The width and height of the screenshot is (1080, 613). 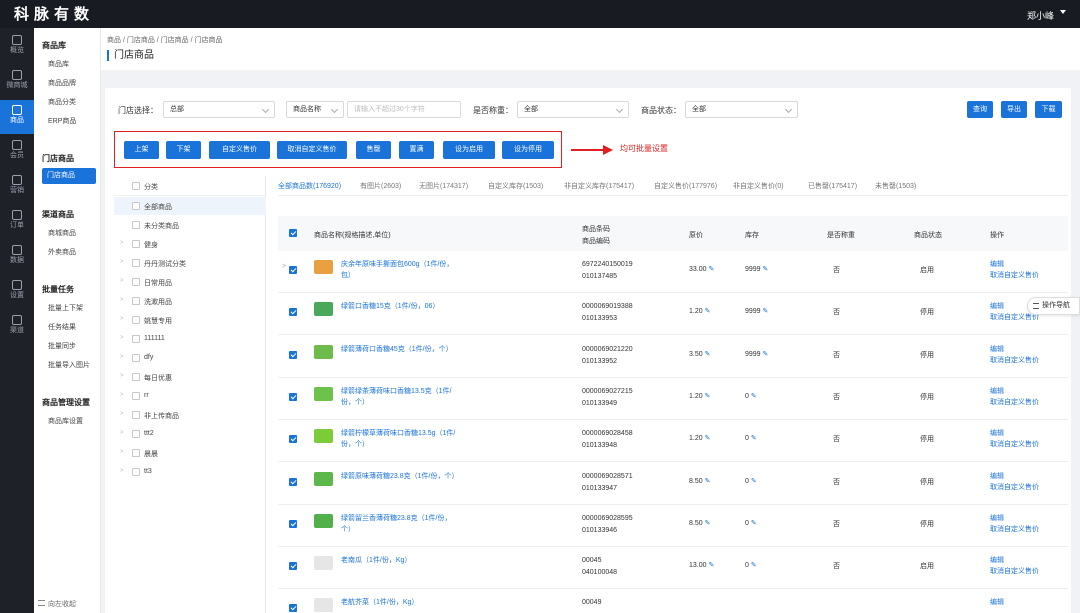 What do you see at coordinates (673, 601) in the screenshot?
I see `table-row: 老航芥菜（1件/份，Kg） 00049 编辑` at bounding box center [673, 601].